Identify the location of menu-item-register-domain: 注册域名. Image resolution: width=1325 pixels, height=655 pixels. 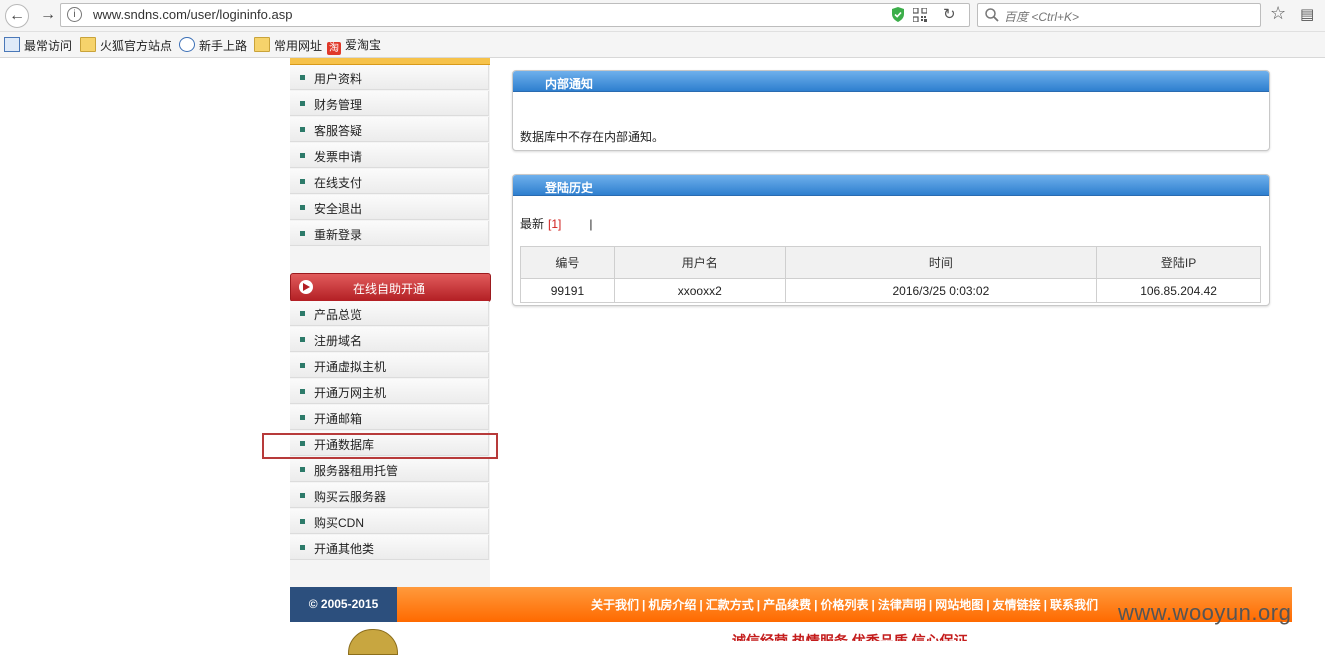
(389, 339).